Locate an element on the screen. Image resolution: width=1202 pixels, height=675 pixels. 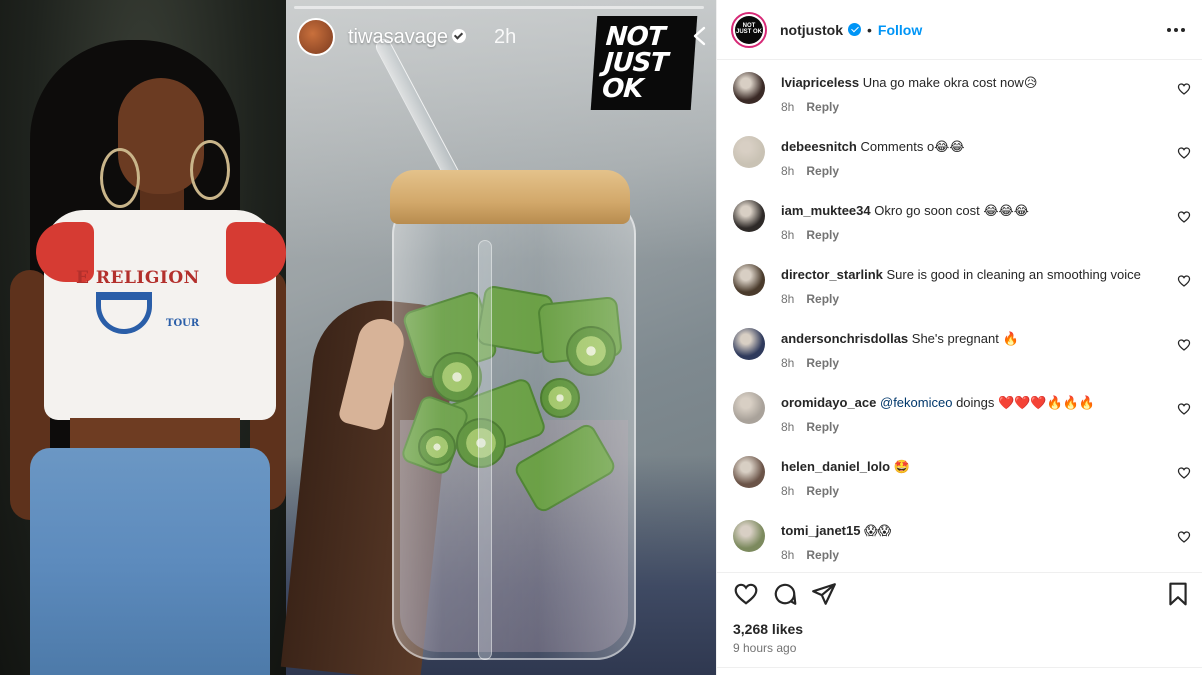
avatar: NOT JUST OK is located at coordinates (749, 29).